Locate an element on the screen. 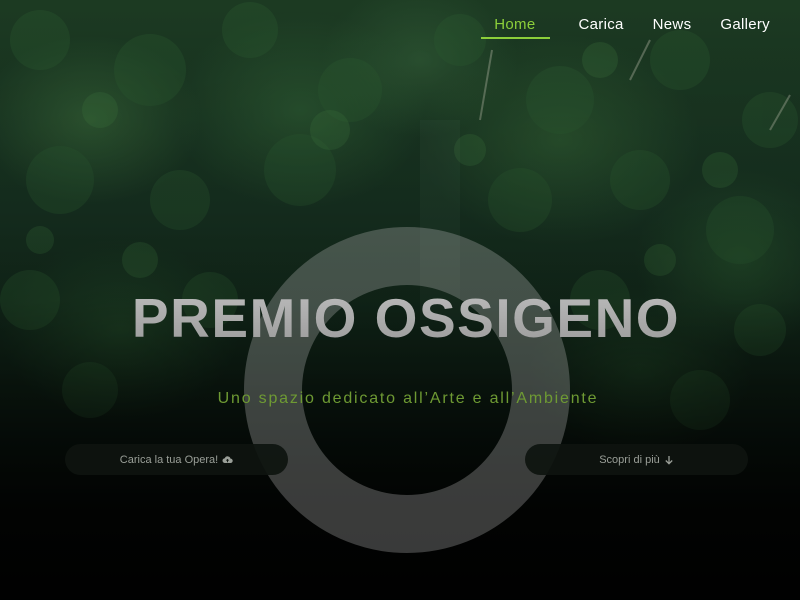 The image size is (800, 600). discover-more-label: Scopri di più is located at coordinates (629, 459).